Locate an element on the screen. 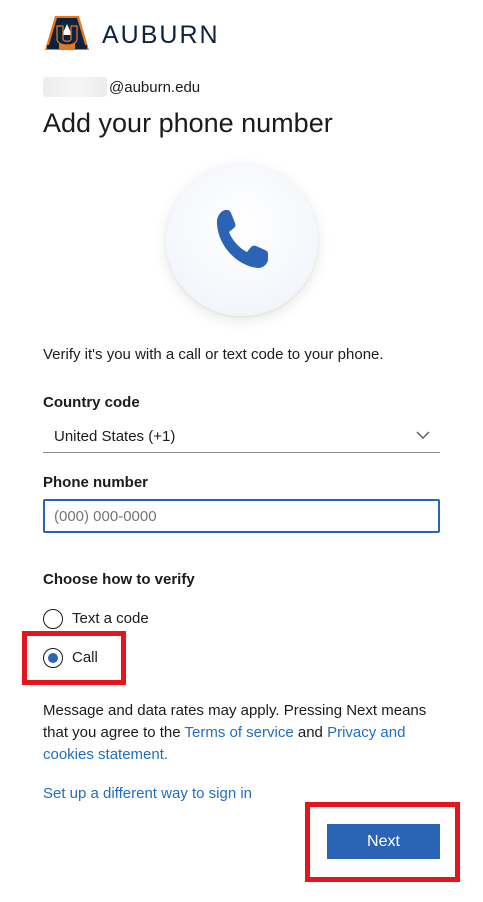 The image size is (483, 902). annotation-highlight-next is located at coordinates (382, 842).